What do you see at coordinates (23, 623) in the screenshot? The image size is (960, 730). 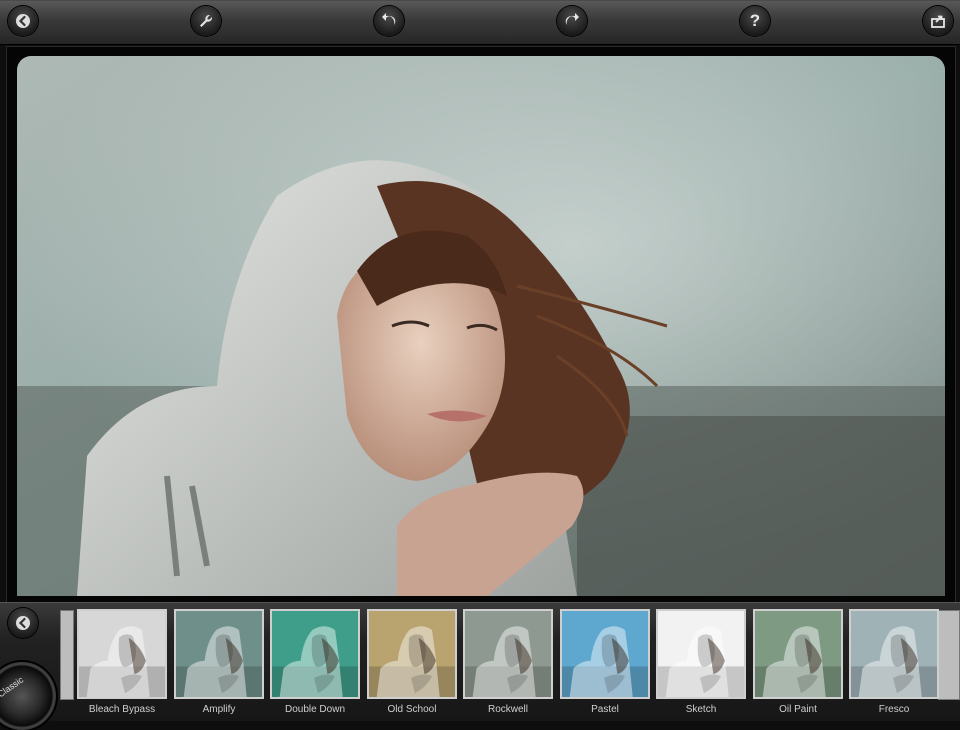 I see `chevron-left-icon` at bounding box center [23, 623].